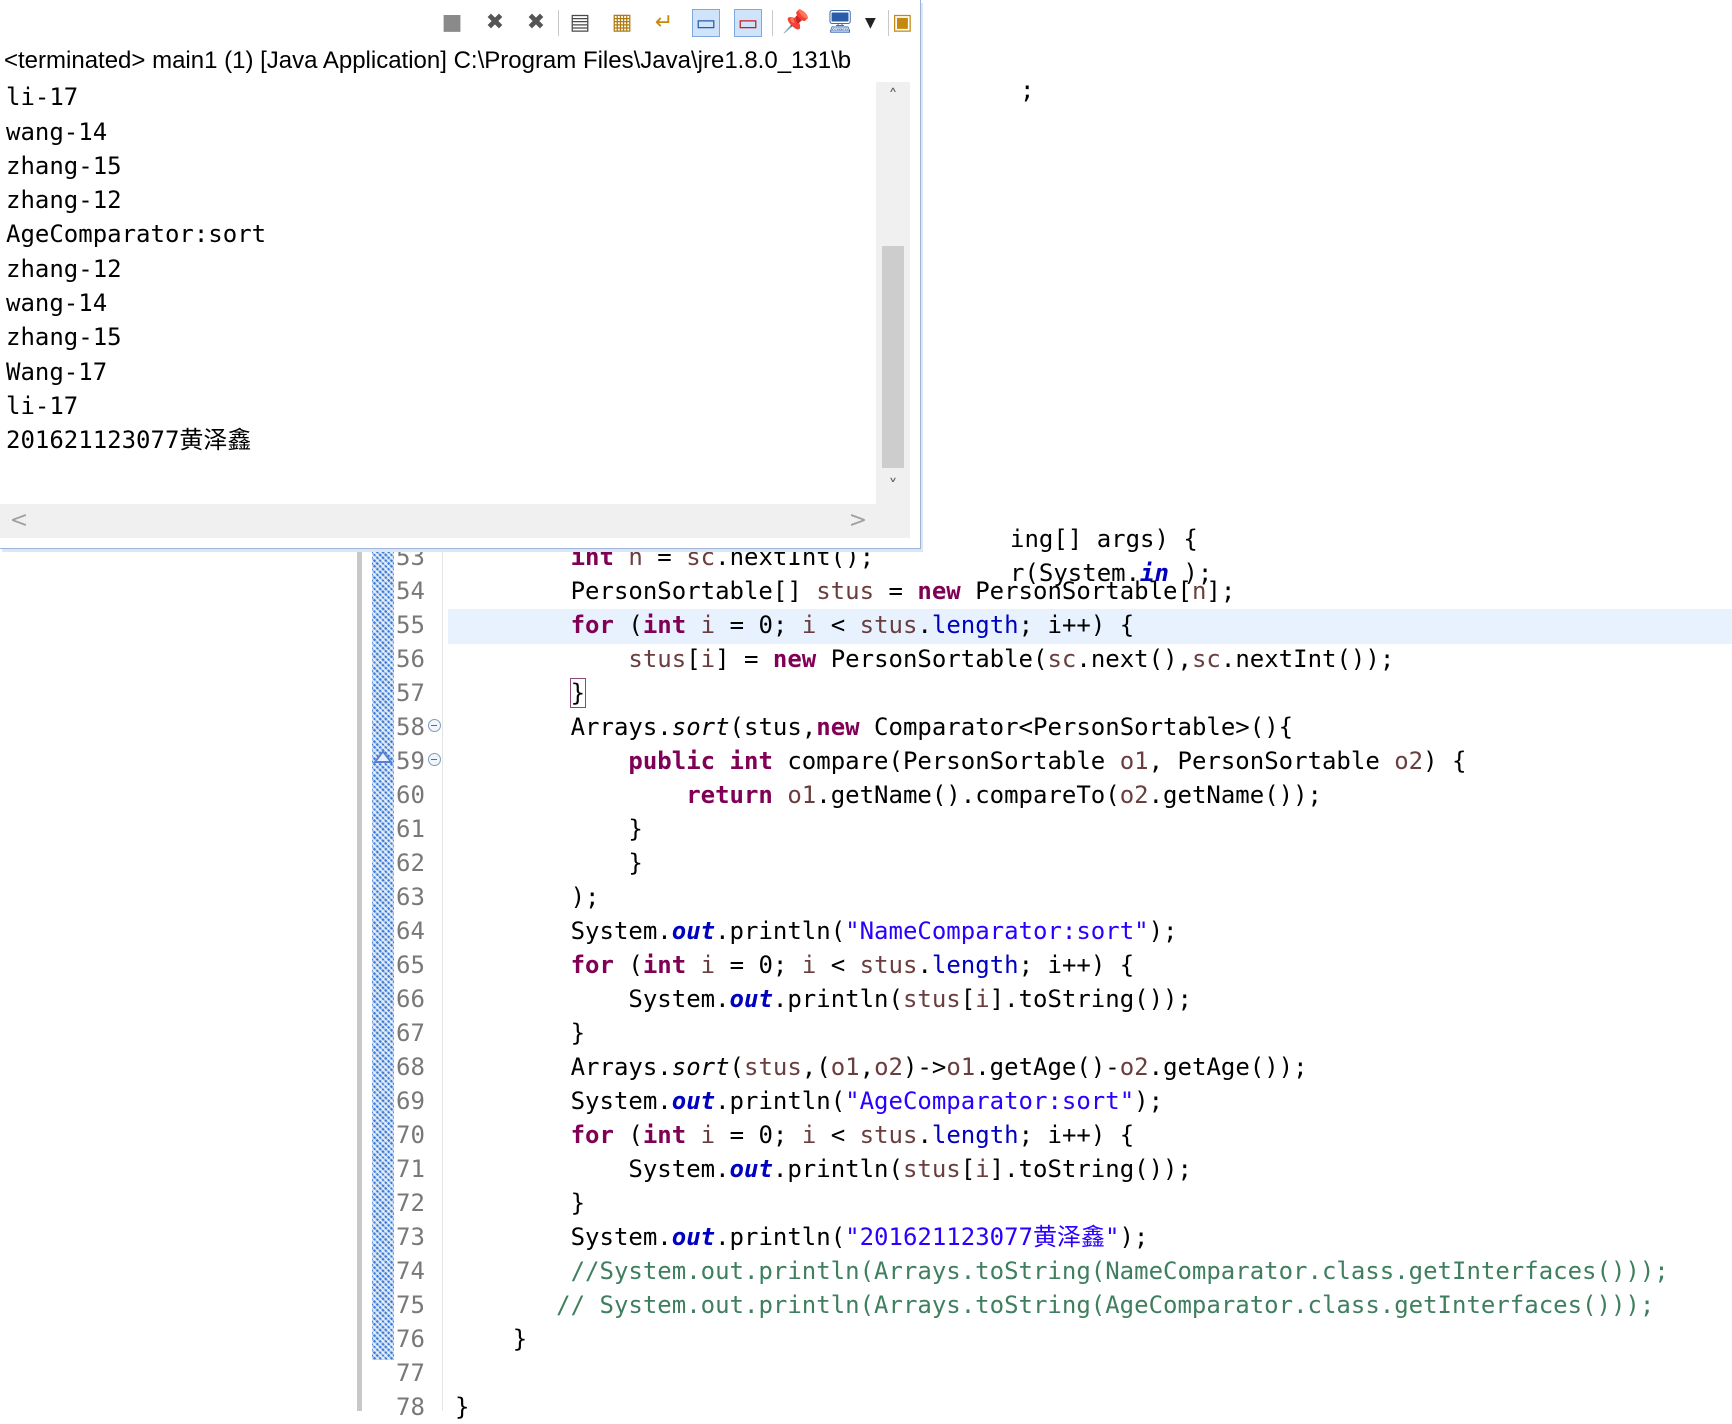 The image size is (1732, 1424). I want to click on console-toolbar: ■ ✖ ✖ ▤ ▦ ↵ ▭ ▭ 📌 🖥 ▼ ▣, so click(460, 23).